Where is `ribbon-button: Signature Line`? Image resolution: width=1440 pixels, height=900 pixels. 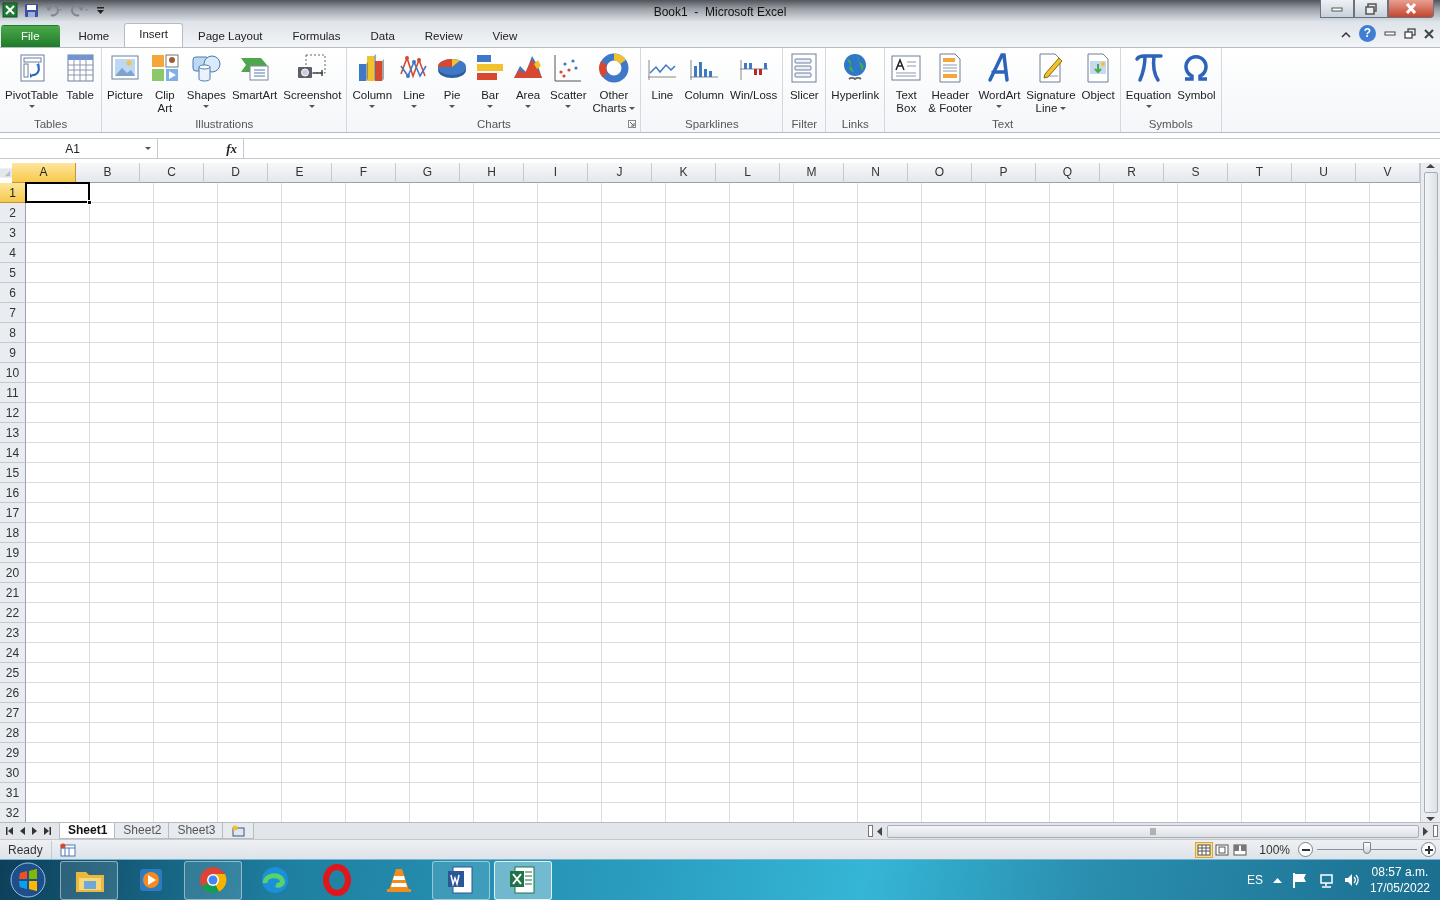 ribbon-button: Signature Line is located at coordinates (1051, 85).